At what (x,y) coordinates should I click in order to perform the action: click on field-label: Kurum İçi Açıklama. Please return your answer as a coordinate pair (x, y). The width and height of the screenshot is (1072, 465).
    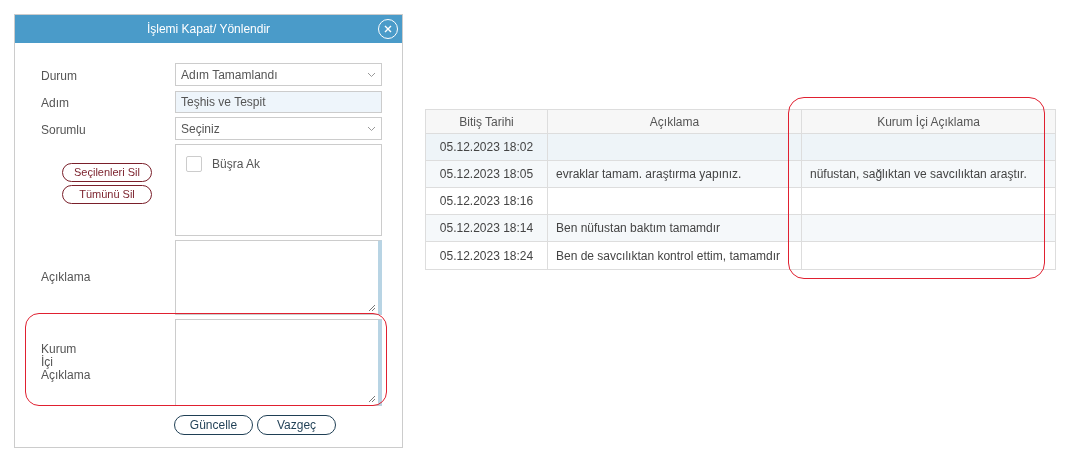
    Looking at the image, I should click on (66, 362).